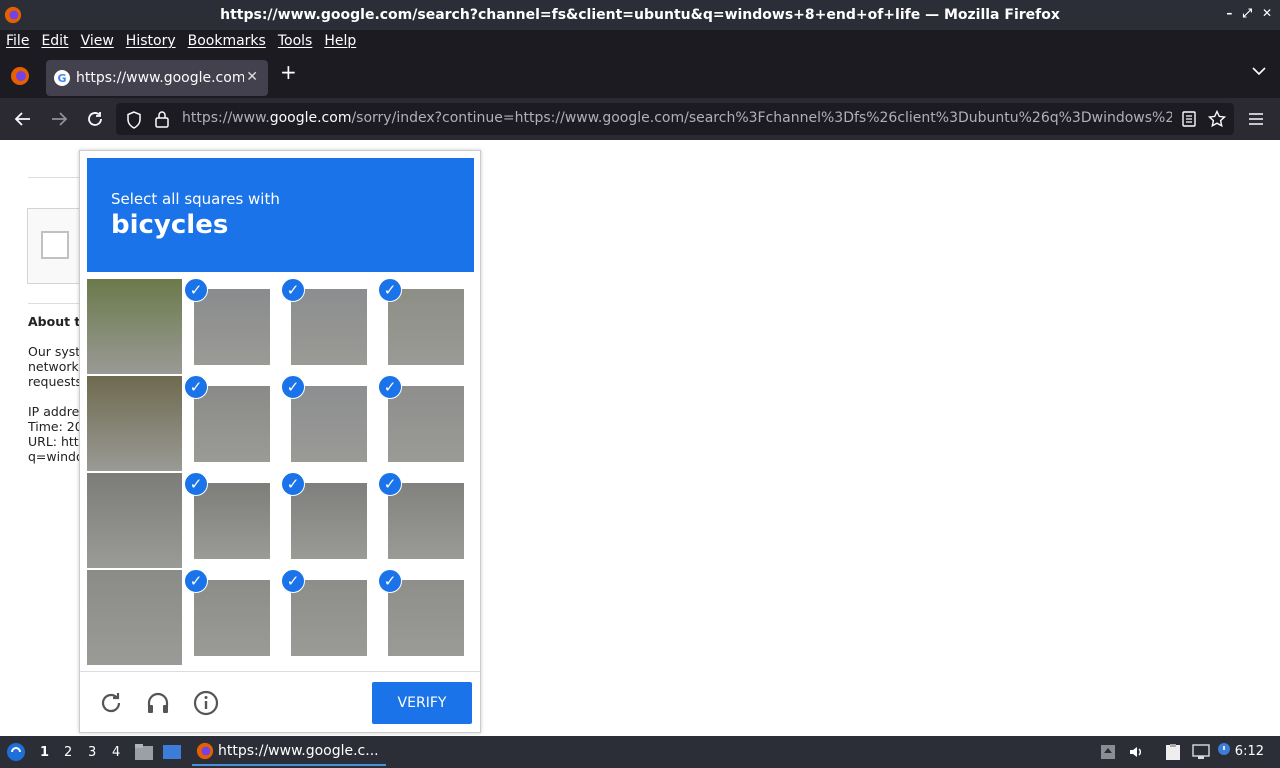  Describe the element at coordinates (252, 77) in the screenshot. I see `close-tab-icon: ✕` at that location.